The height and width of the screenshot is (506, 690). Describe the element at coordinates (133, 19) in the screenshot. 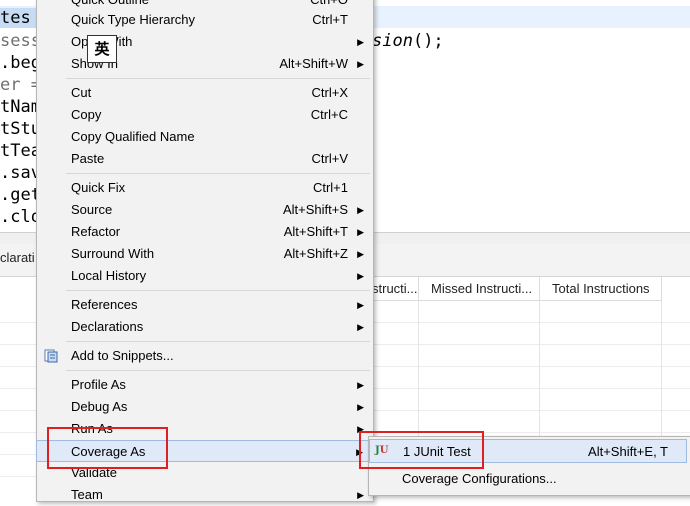

I see `menu-item-label: Quick Type Hierarchy` at that location.